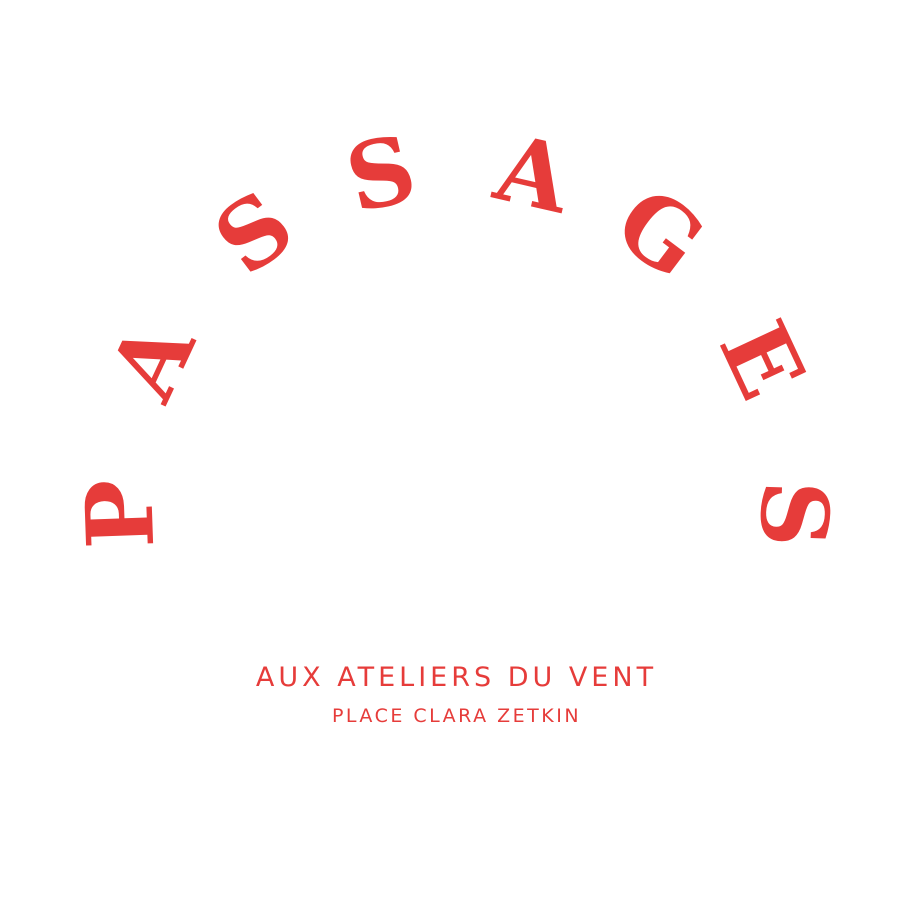  What do you see at coordinates (659, 233) in the screenshot?
I see `wordmark-letter: G` at bounding box center [659, 233].